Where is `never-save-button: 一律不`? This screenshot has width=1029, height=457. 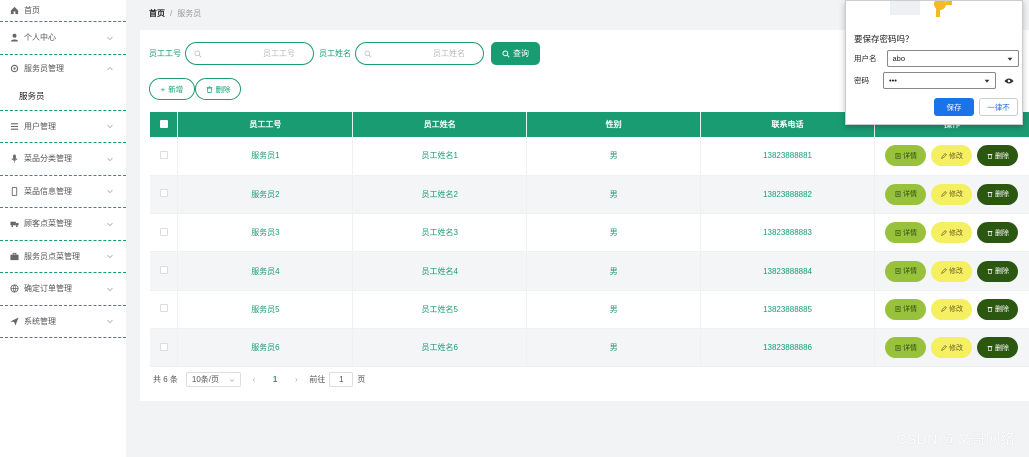
never-save-button: 一律不 is located at coordinates (998, 107).